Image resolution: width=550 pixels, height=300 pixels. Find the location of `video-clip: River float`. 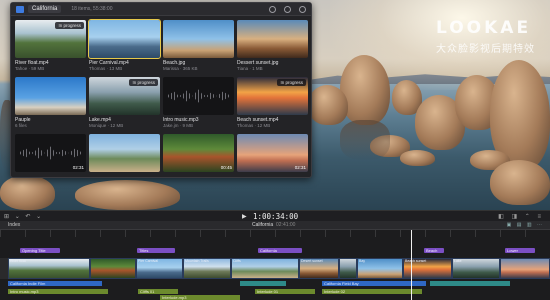

video-clip: River float is located at coordinates (49, 268).